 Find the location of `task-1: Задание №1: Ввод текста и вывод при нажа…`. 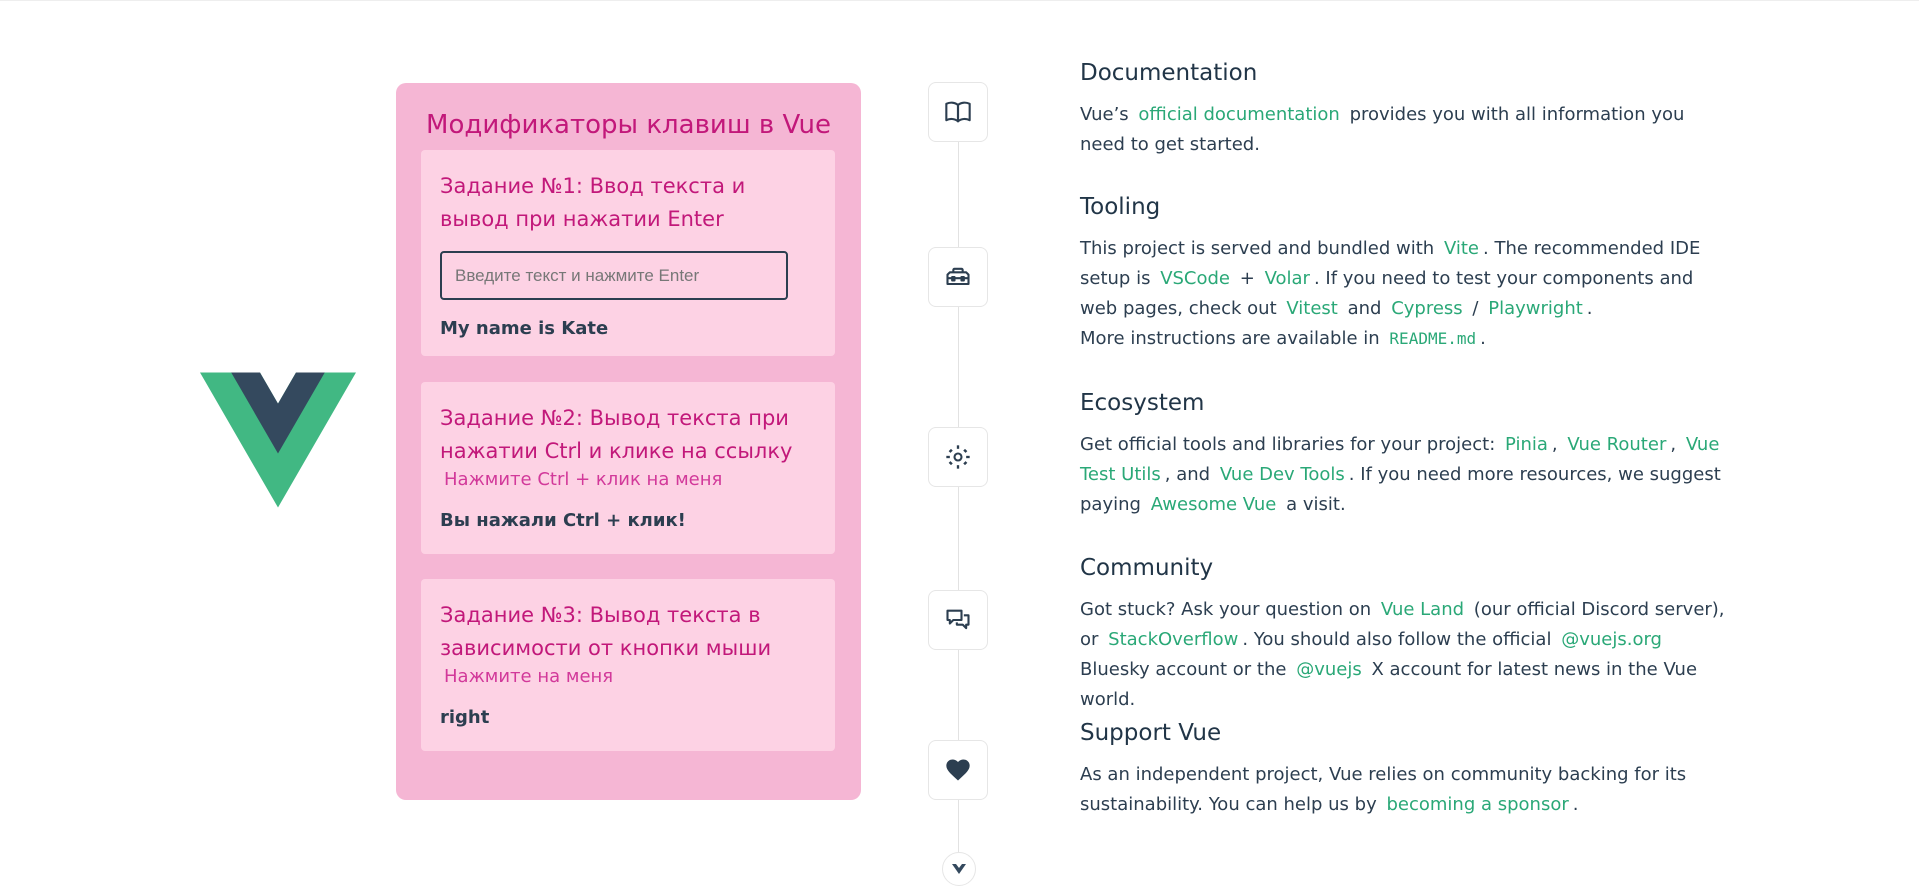

task-1: Задание №1: Ввод текста и вывод при нажа… is located at coordinates (628, 253).